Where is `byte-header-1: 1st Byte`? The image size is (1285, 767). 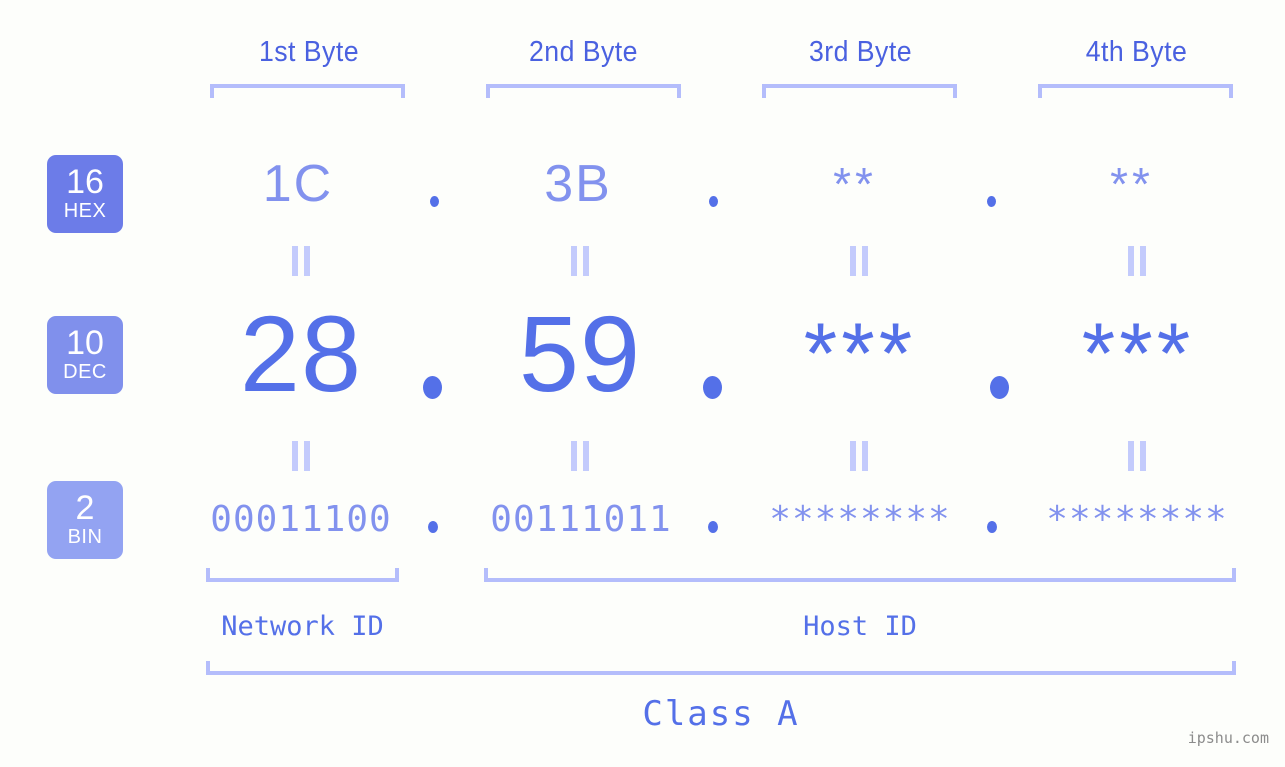 byte-header-1: 1st Byte is located at coordinates (309, 52).